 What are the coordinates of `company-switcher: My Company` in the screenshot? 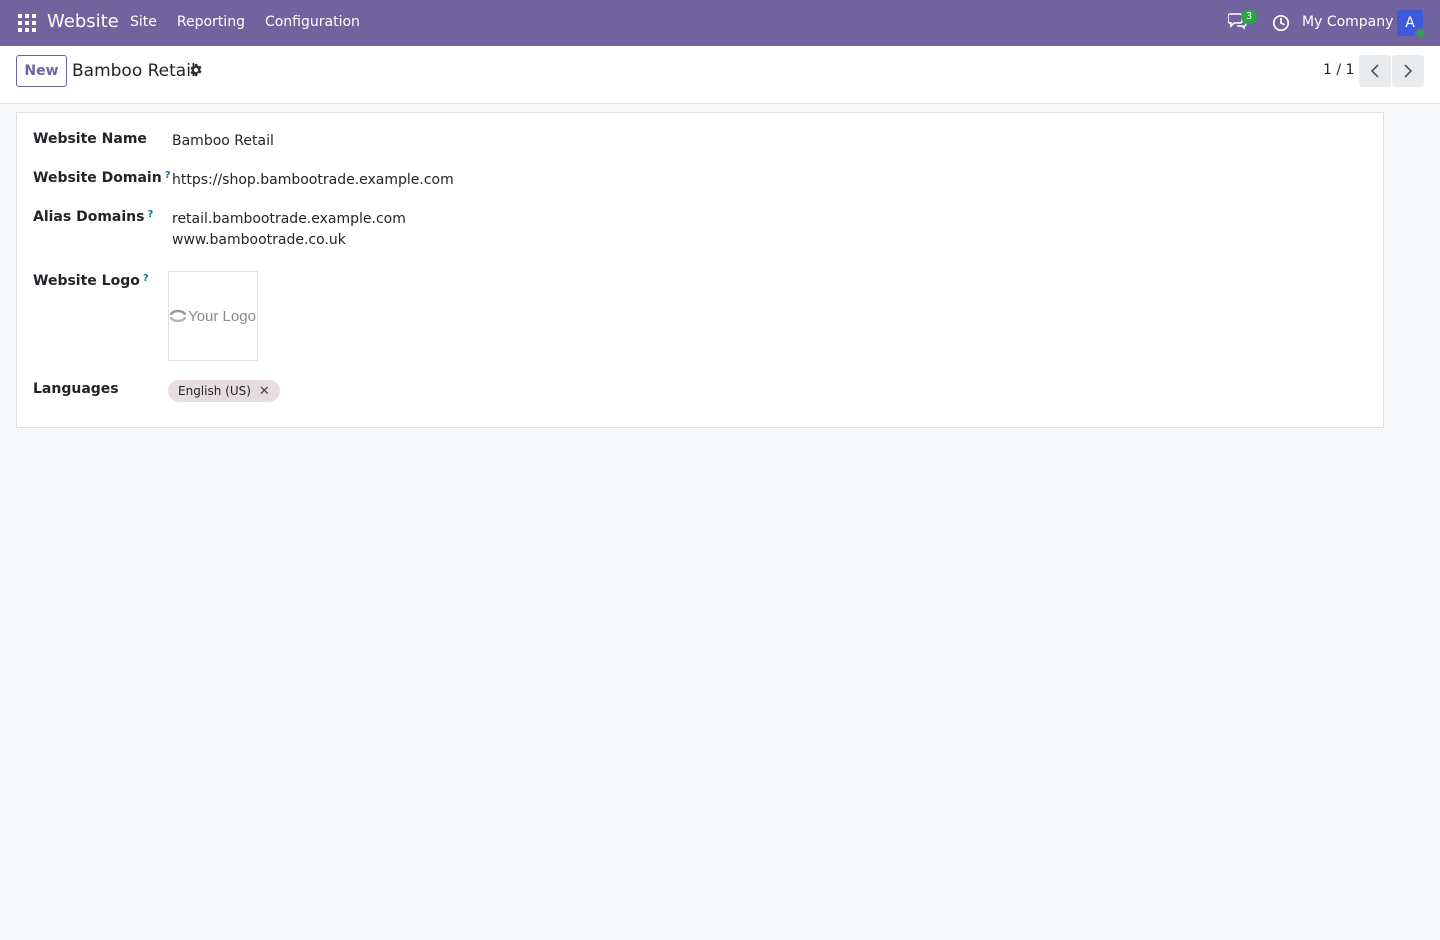 It's located at (1347, 22).